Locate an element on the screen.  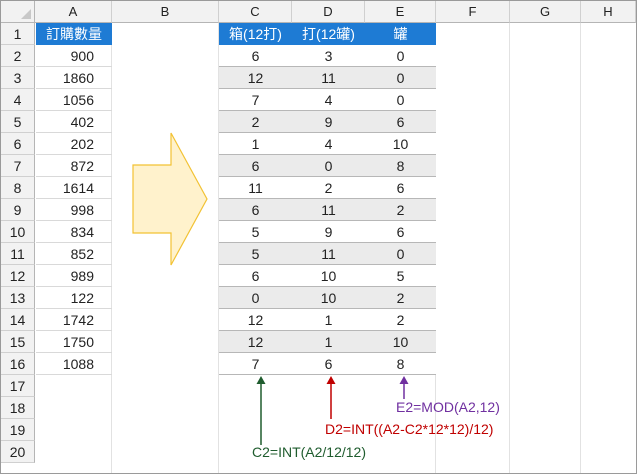
formula-note-e2: E2=MOD(A2,12) is located at coordinates (448, 407).